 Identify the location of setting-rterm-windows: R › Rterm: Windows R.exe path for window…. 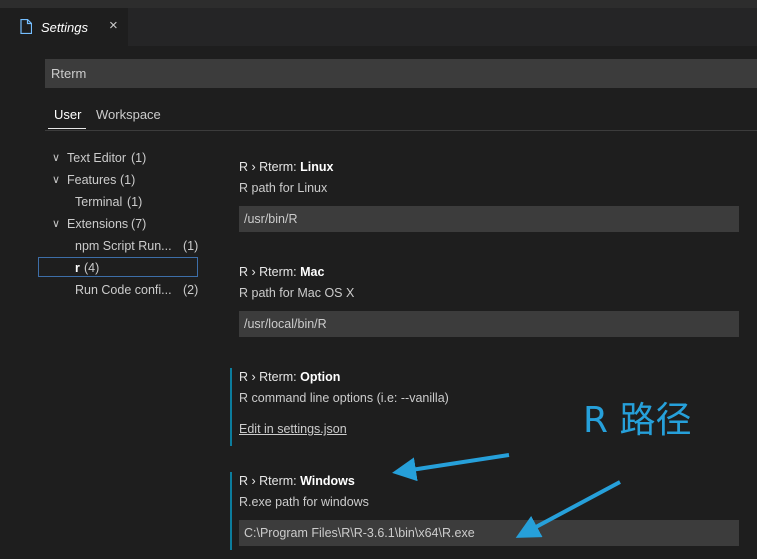
(490, 511).